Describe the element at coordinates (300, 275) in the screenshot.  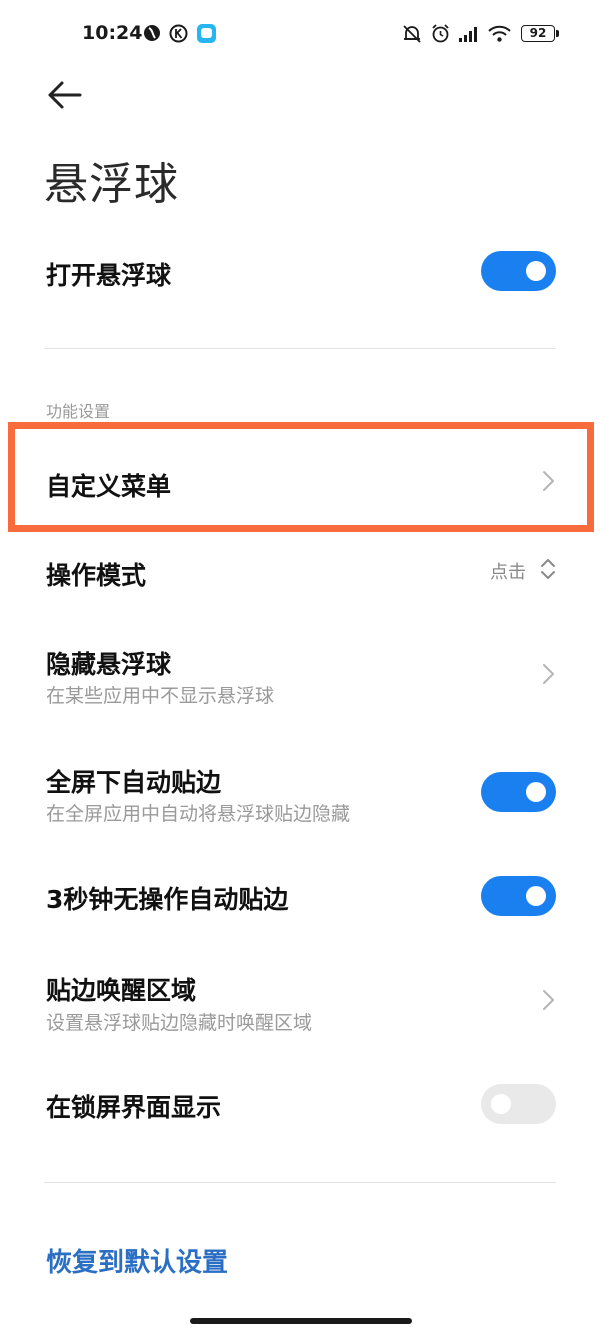
I see `floating-ball-toggle-row: 打开悬浮球` at that location.